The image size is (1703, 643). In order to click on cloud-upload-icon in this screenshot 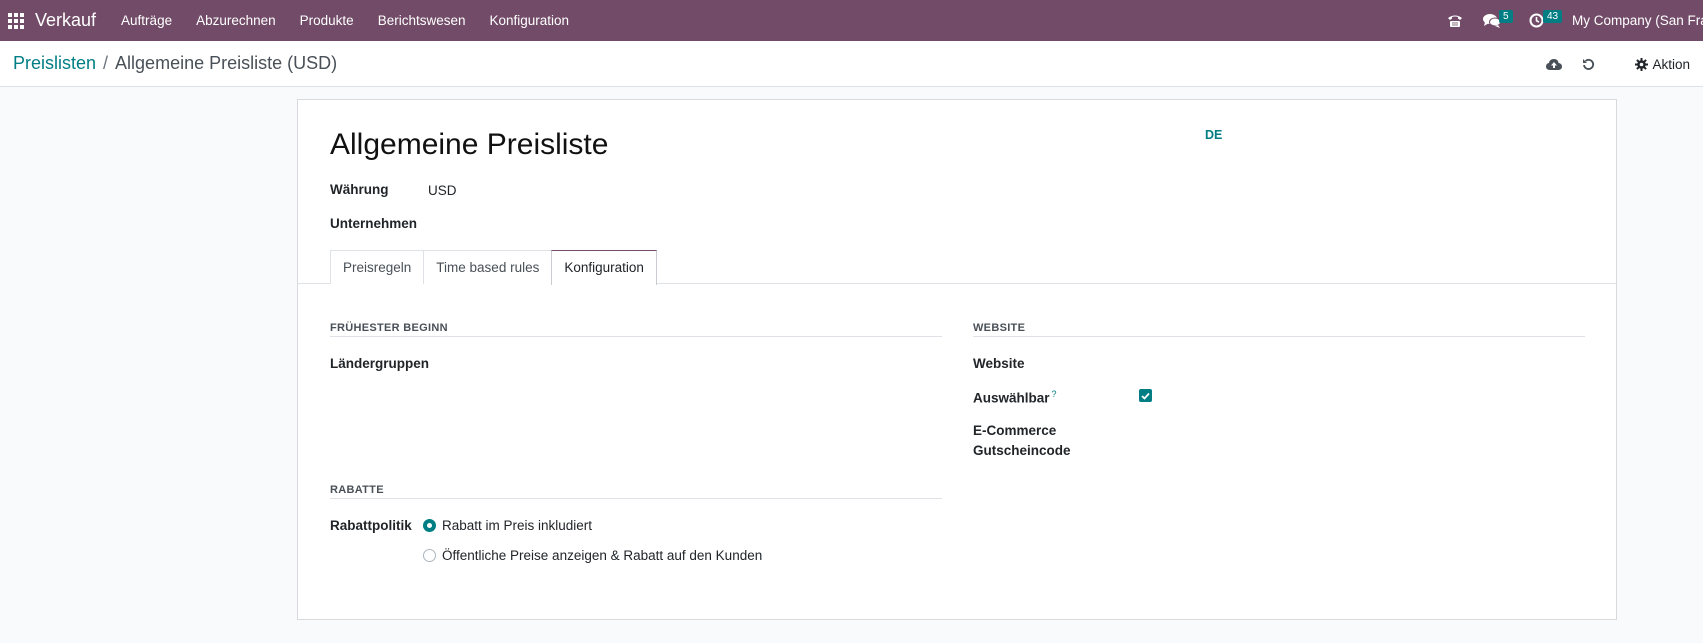, I will do `click(1554, 64)`.